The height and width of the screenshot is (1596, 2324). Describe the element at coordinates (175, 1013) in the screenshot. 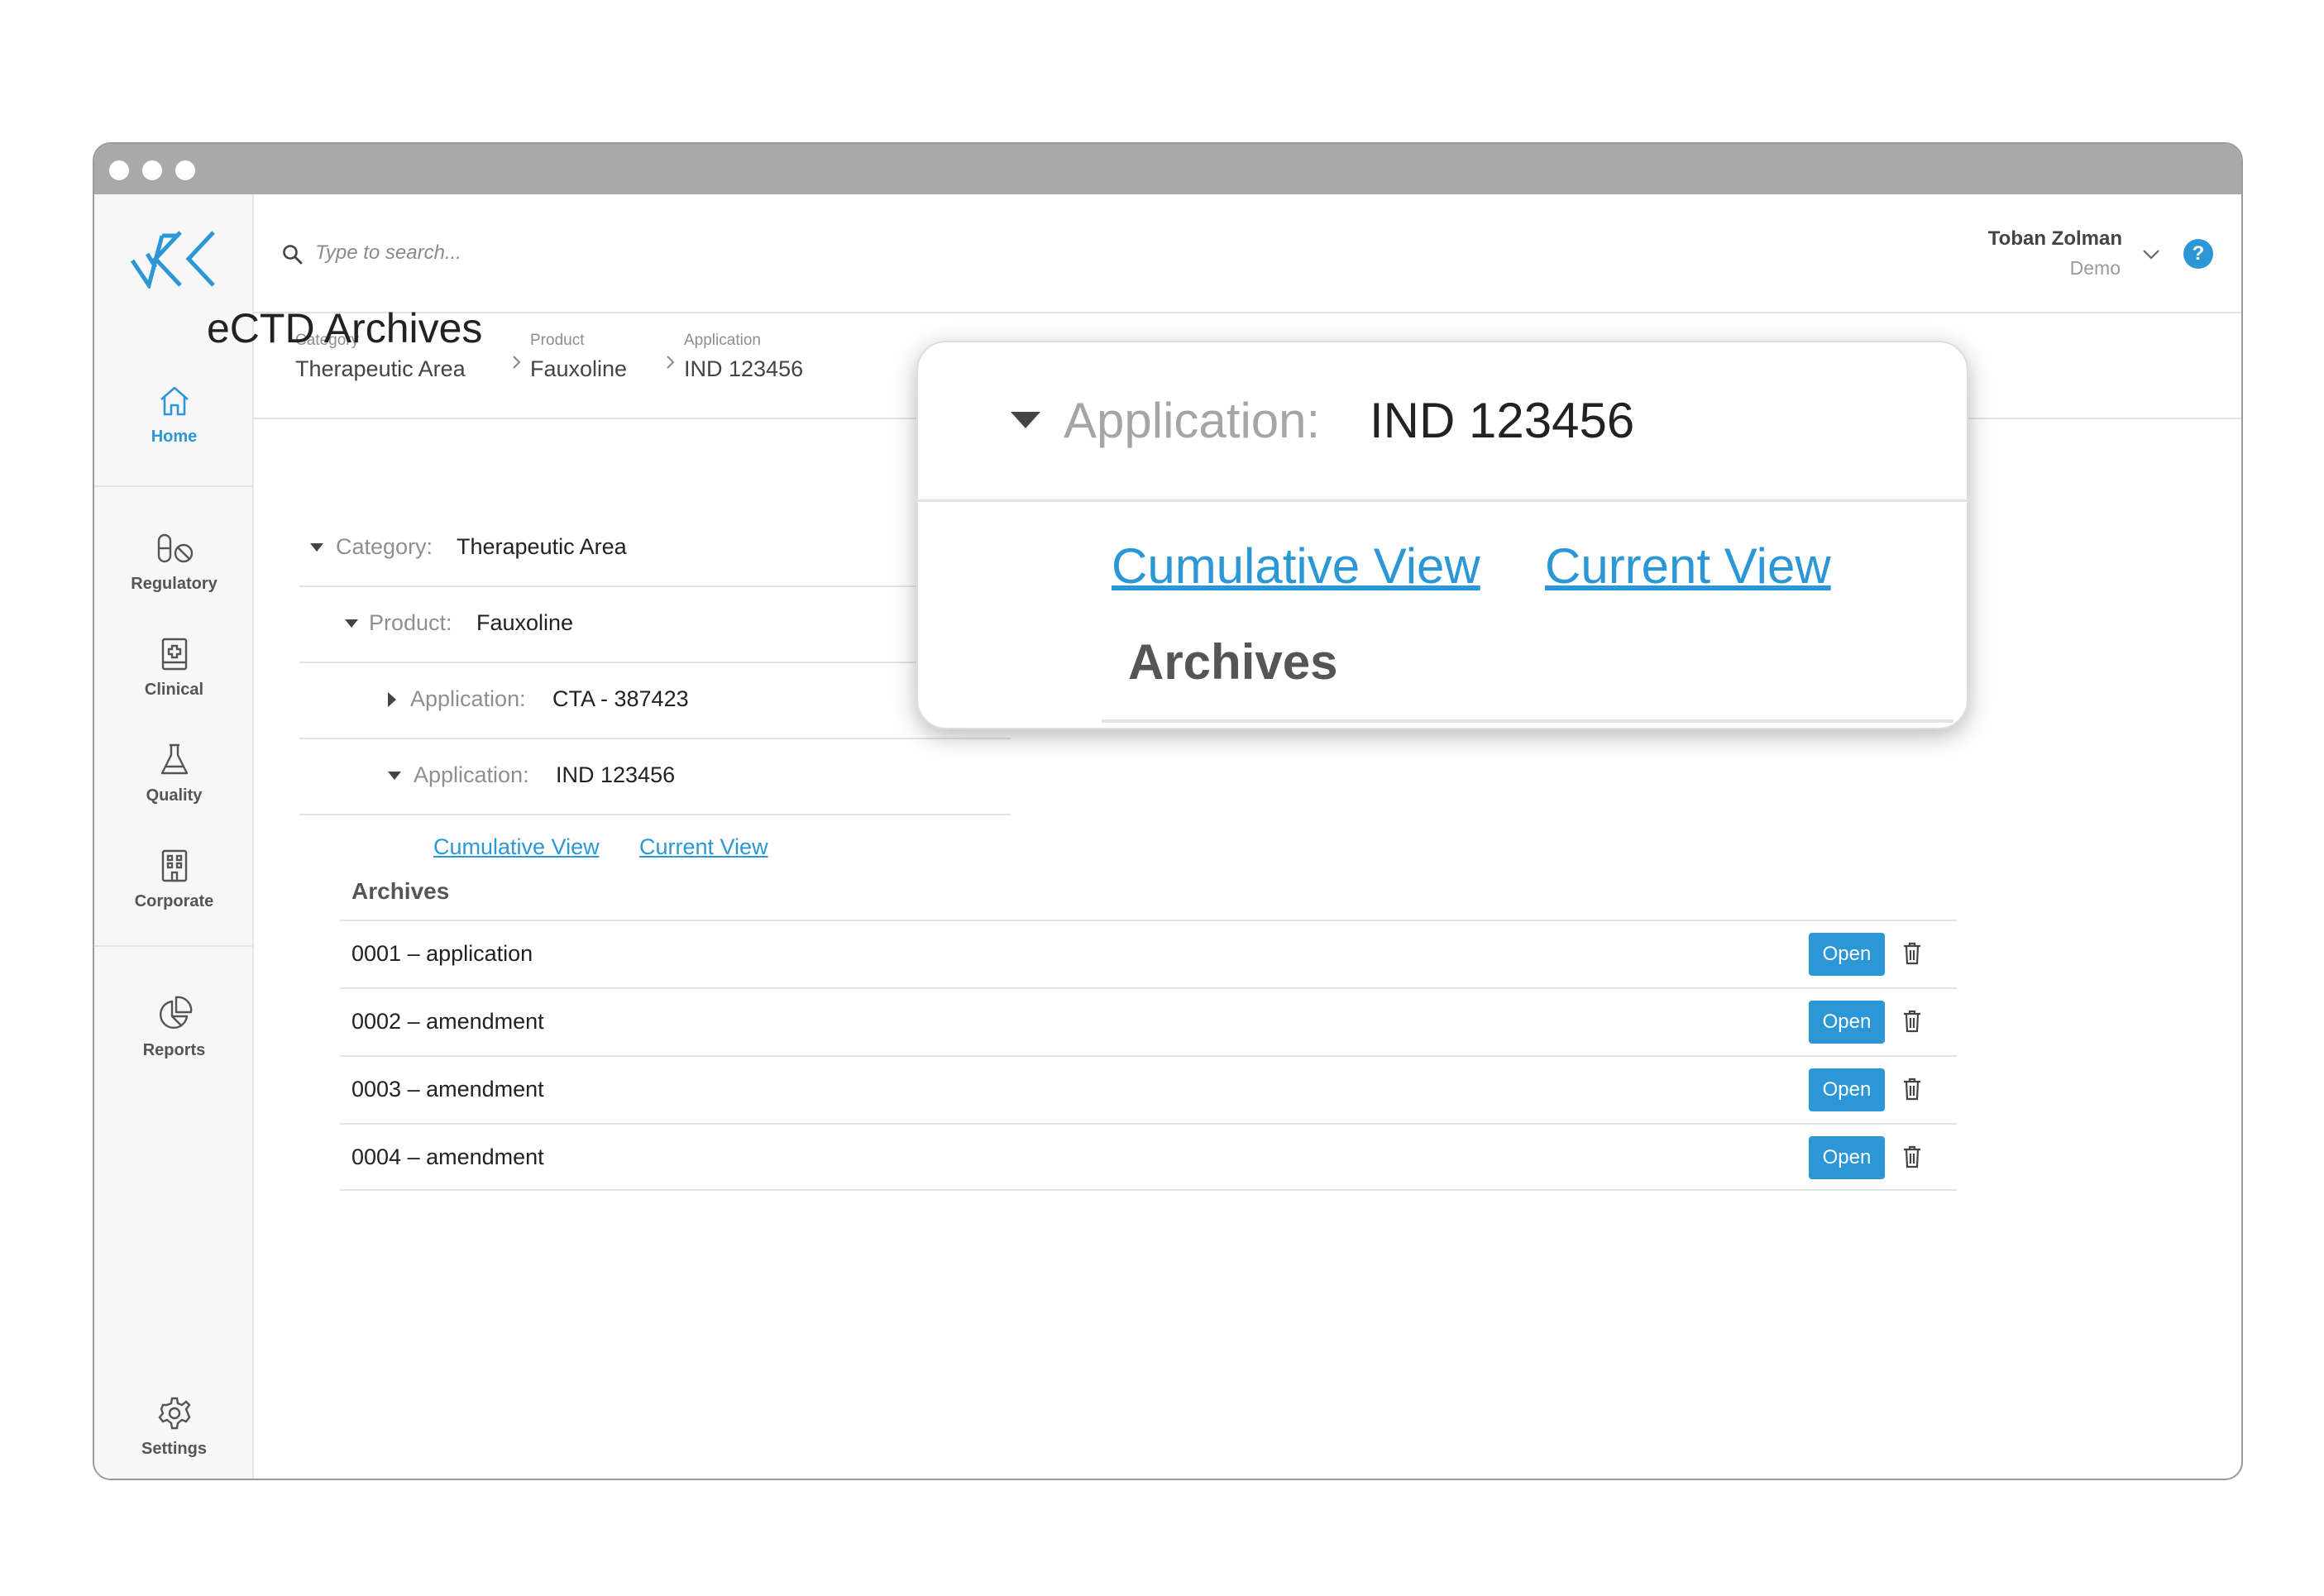

I see `pie-chart-icon` at that location.